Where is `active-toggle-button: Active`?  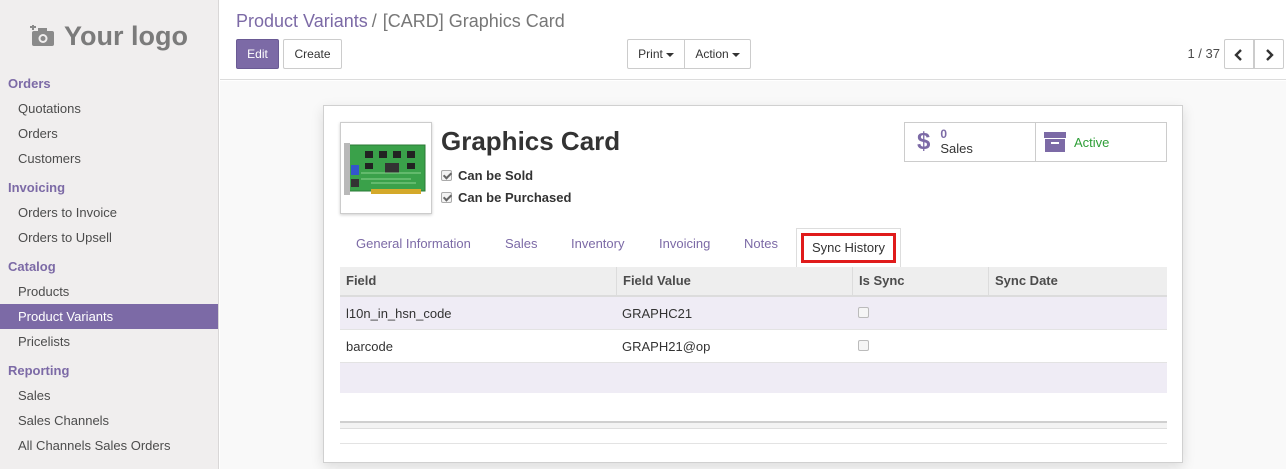
active-toggle-button: Active is located at coordinates (1101, 142).